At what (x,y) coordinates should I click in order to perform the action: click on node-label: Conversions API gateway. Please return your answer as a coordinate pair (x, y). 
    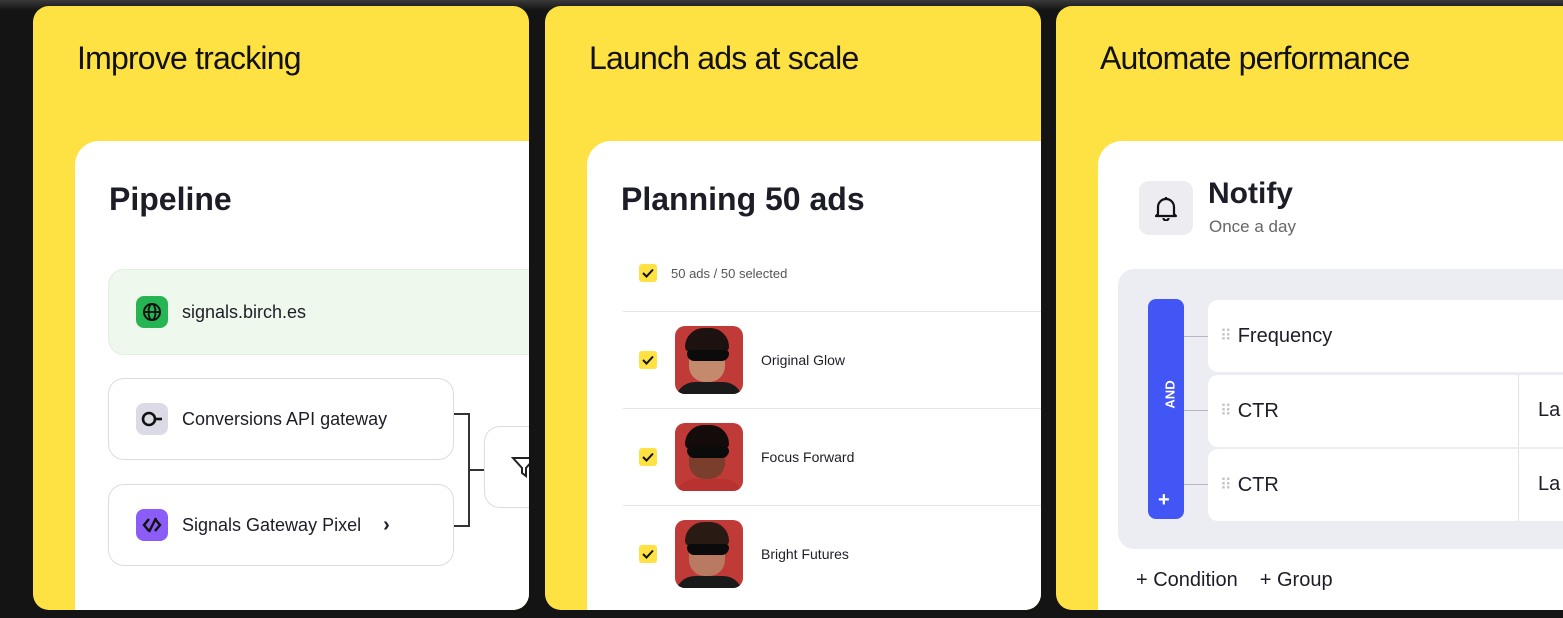
    Looking at the image, I should click on (285, 418).